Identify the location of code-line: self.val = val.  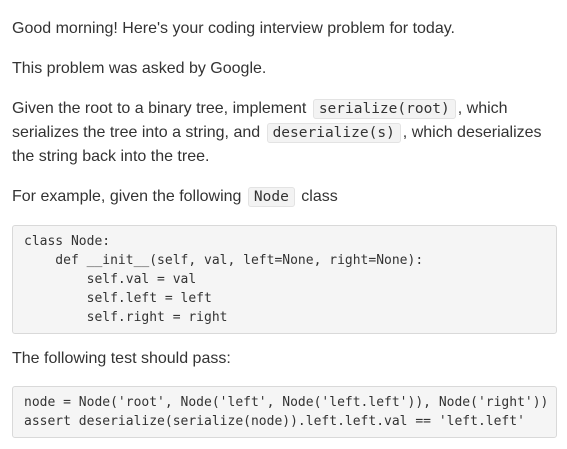
(110, 279).